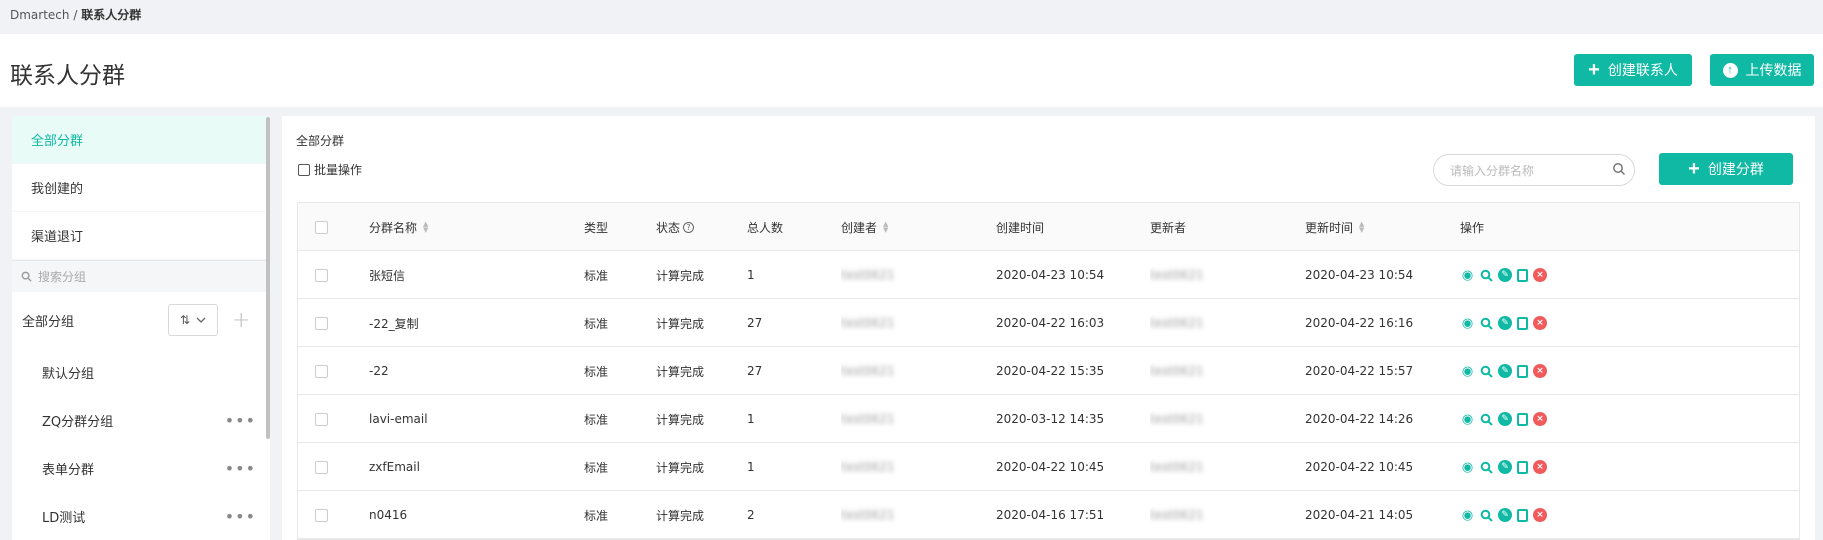 This screenshot has width=1823, height=540. What do you see at coordinates (141, 468) in the screenshot?
I see `group-item: 表单分群 •••` at bounding box center [141, 468].